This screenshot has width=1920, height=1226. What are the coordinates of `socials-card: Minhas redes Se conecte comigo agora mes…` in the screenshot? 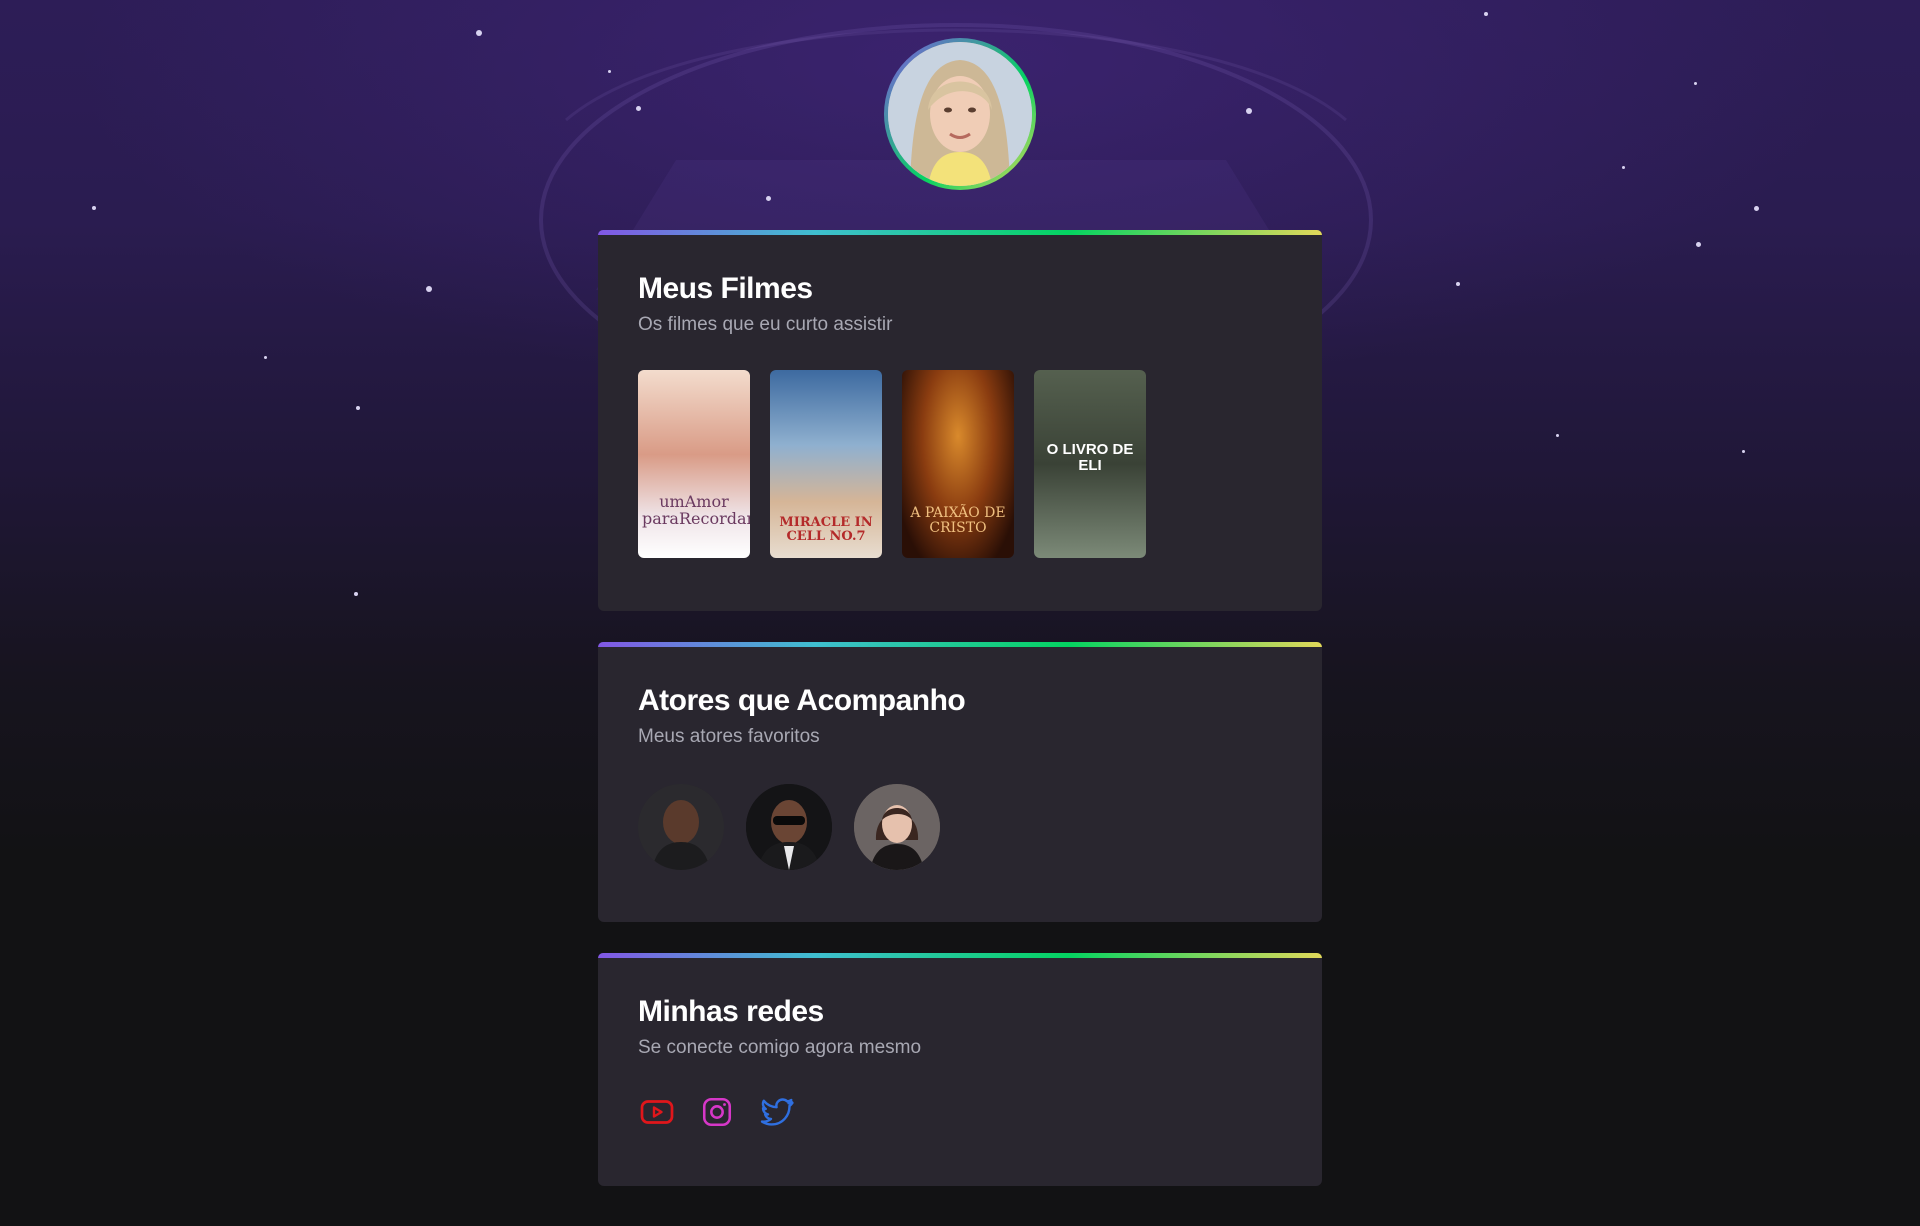 It's located at (960, 1069).